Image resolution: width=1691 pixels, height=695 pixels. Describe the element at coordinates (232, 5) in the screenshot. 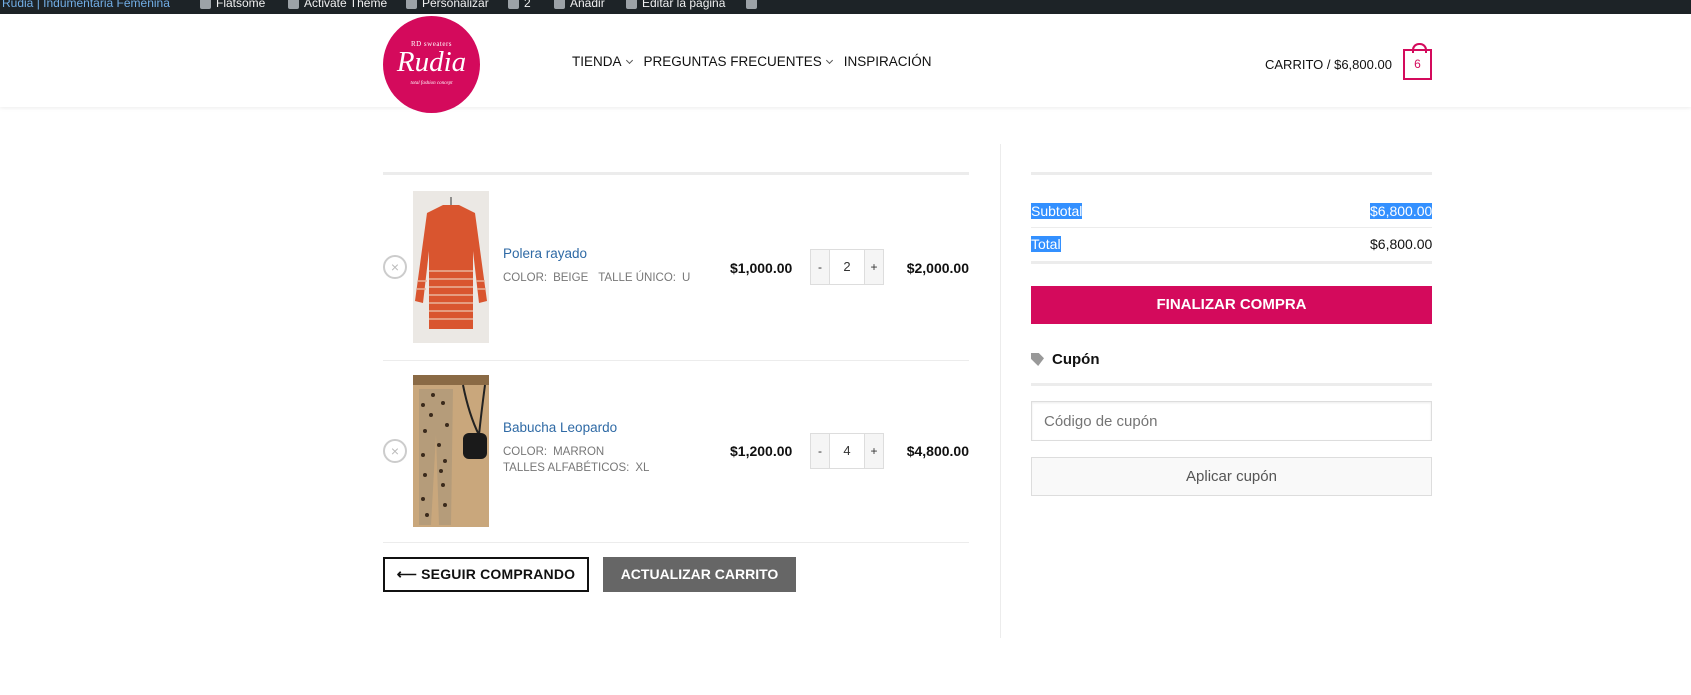

I see `admin-bar-item-flatsome: Flatsome` at that location.